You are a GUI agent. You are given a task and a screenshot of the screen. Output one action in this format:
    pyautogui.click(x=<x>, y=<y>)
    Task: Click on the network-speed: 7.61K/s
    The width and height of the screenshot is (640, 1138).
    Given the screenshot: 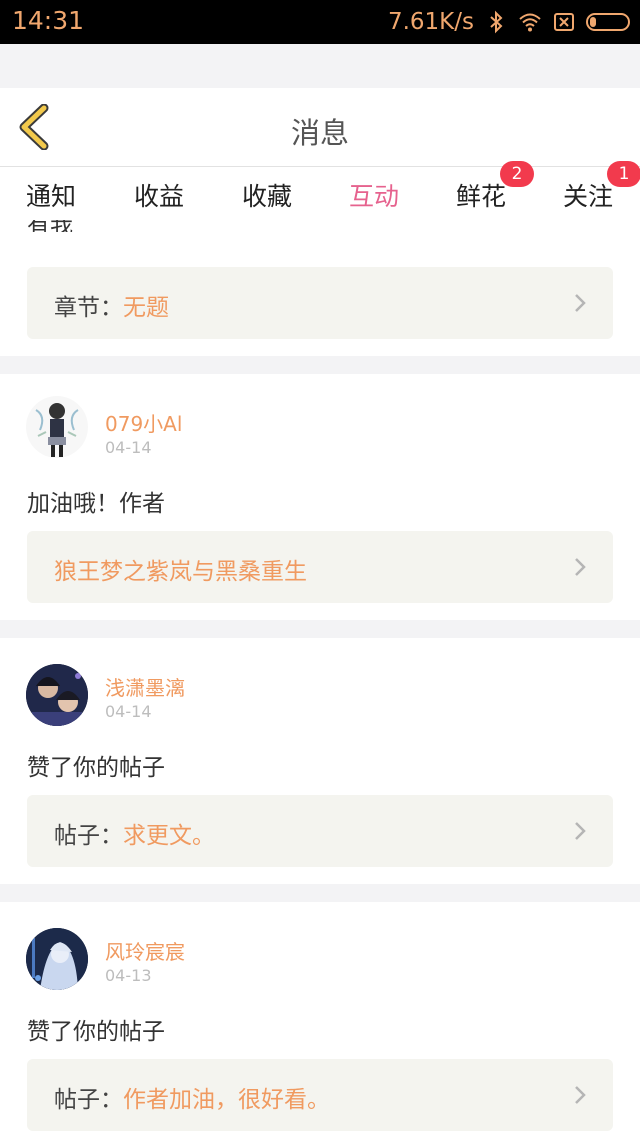 What is the action you would take?
    pyautogui.click(x=430, y=22)
    